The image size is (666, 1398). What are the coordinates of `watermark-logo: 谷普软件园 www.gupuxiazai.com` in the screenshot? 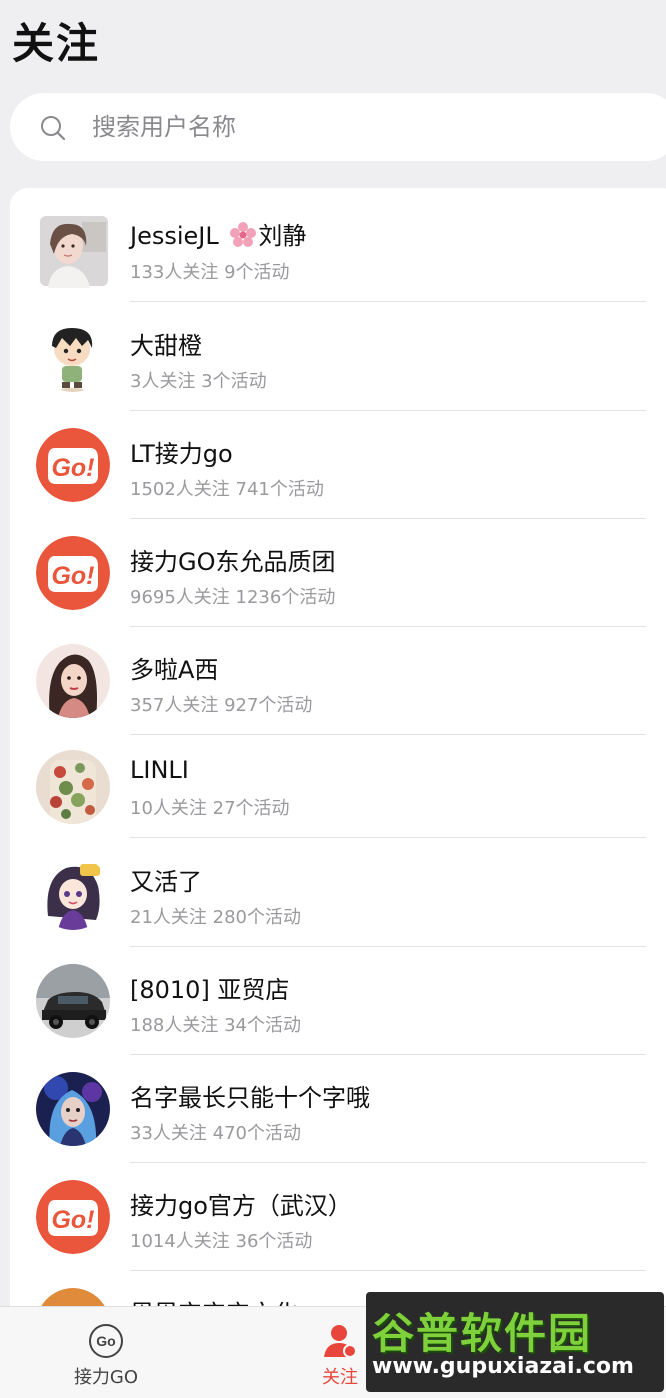 It's located at (515, 1342).